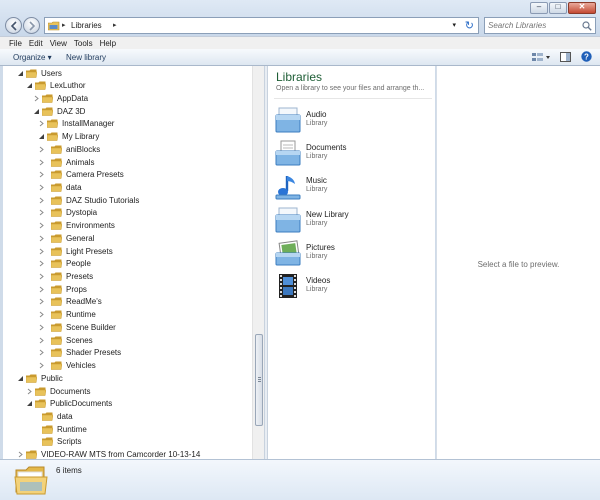 The image size is (600, 500). I want to click on tree-item: Environments, so click(76, 226).